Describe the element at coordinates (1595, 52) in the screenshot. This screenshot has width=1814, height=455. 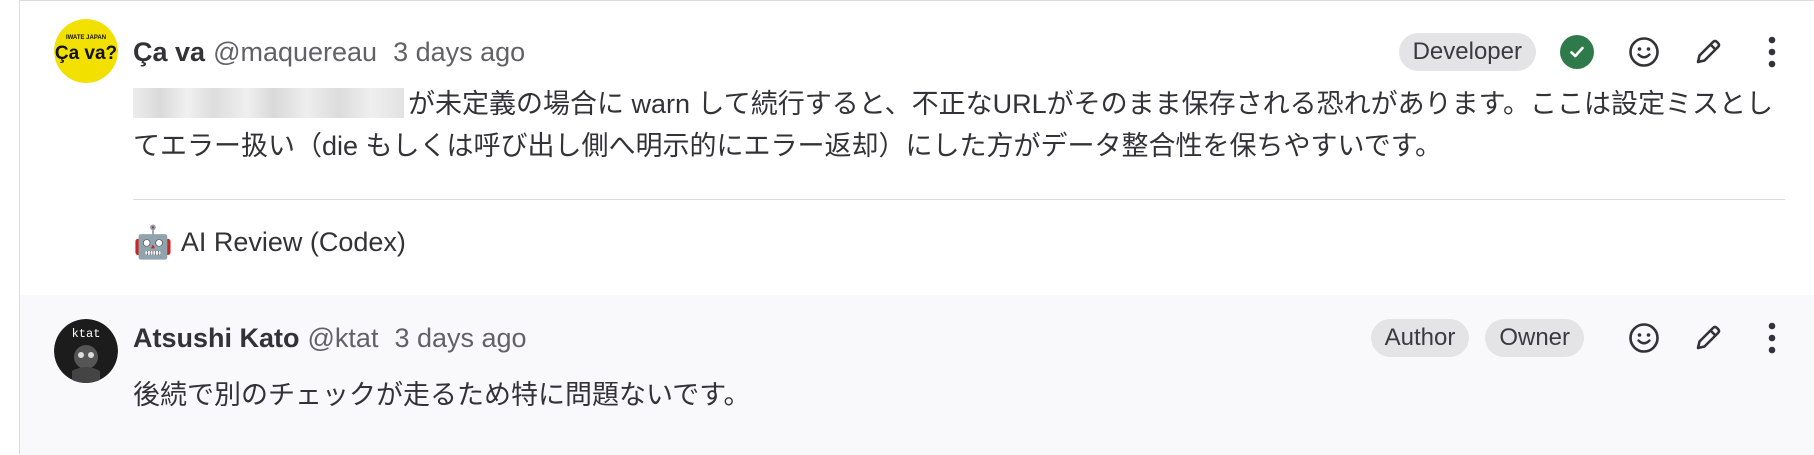
I see `note-actions: Developer` at that location.